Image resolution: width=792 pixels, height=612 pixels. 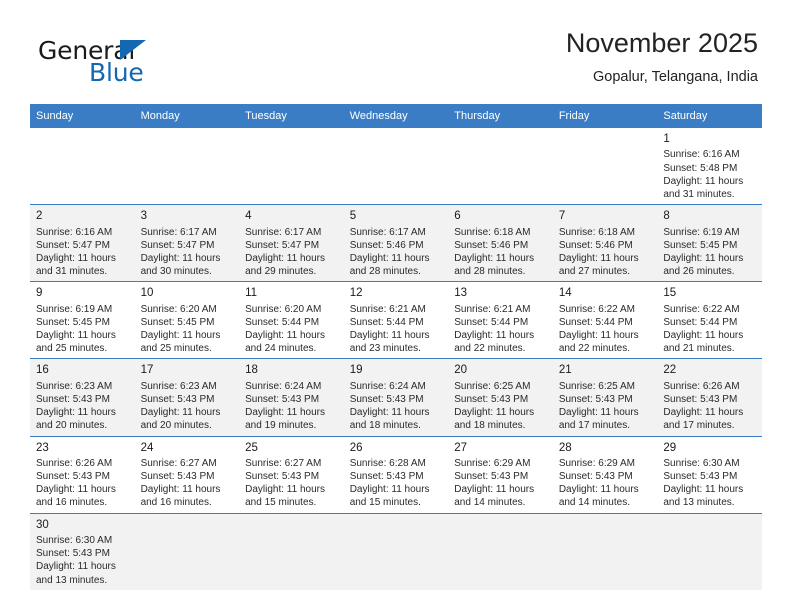 I want to click on day-number: 18, so click(x=251, y=370).